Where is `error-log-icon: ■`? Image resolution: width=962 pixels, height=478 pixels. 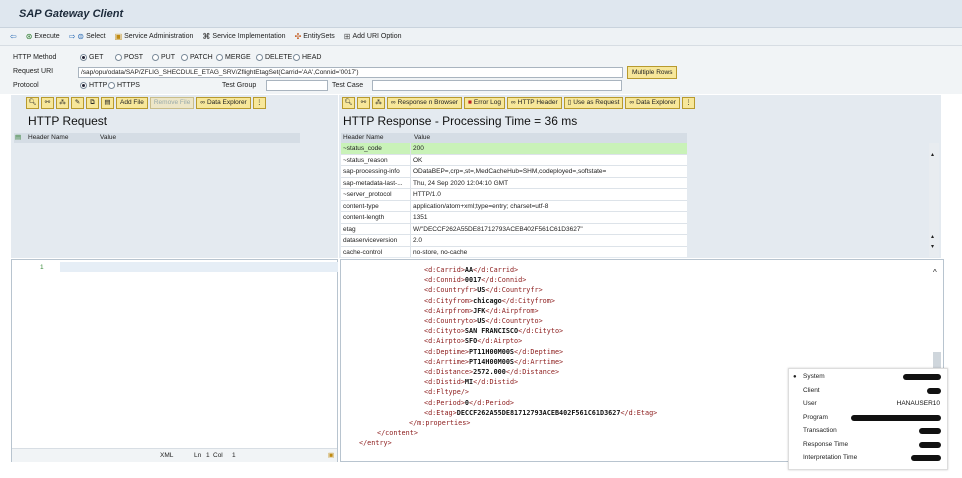
error-log-icon: ■ is located at coordinates (469, 102).